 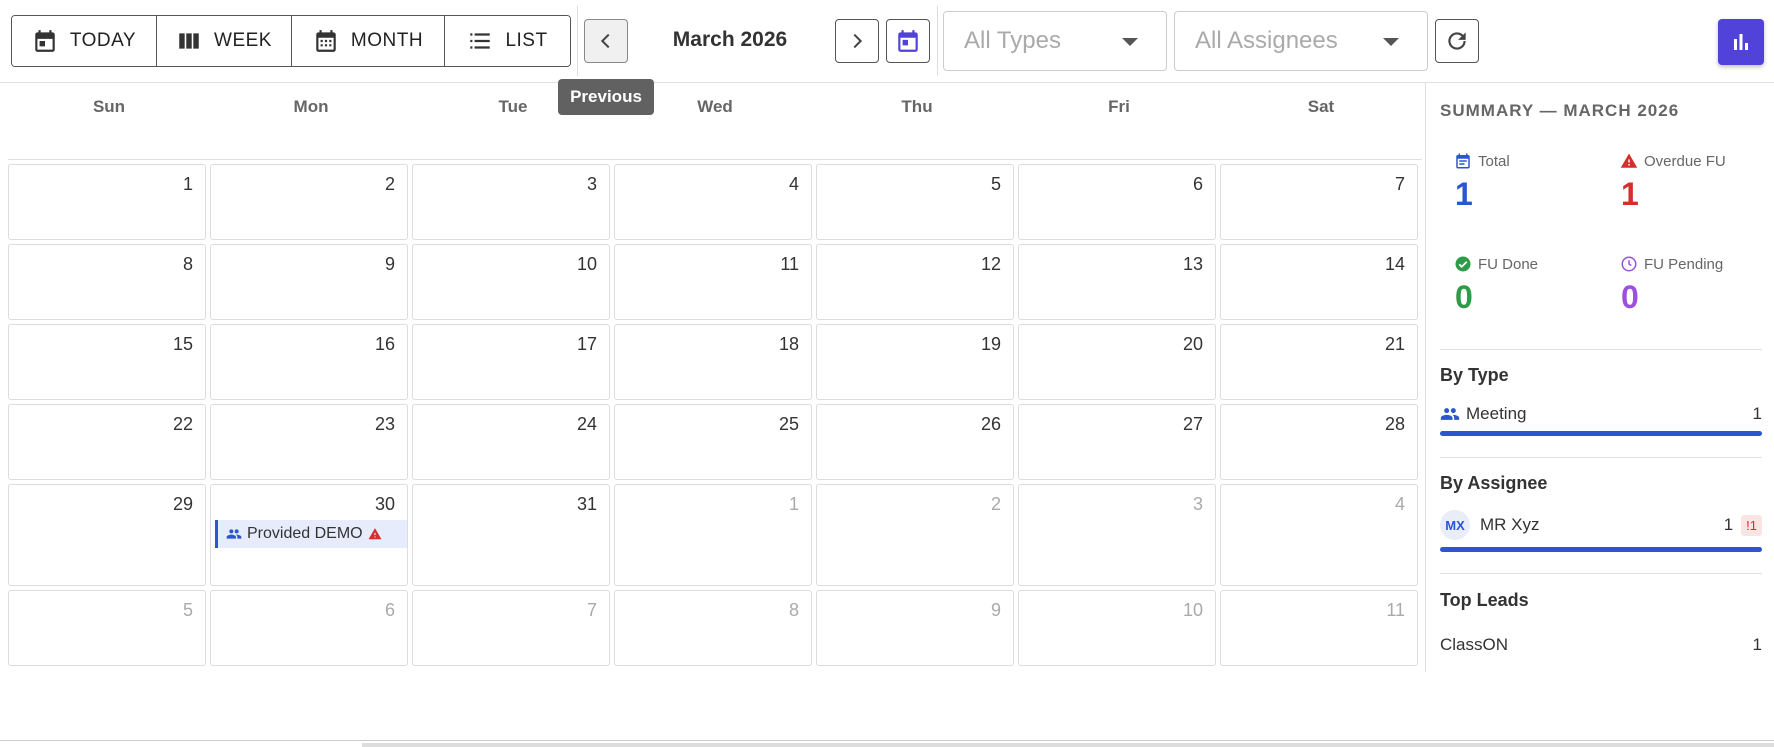 What do you see at coordinates (1496, 413) in the screenshot?
I see `type-label: Meeting` at bounding box center [1496, 413].